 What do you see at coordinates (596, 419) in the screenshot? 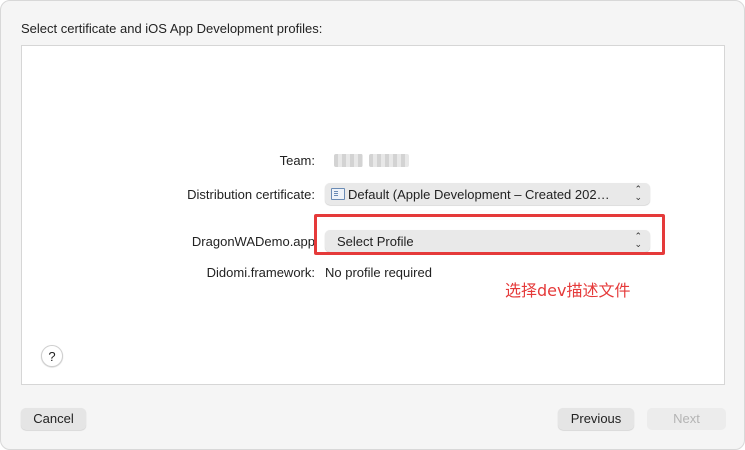
I see `previous-button: Previous` at bounding box center [596, 419].